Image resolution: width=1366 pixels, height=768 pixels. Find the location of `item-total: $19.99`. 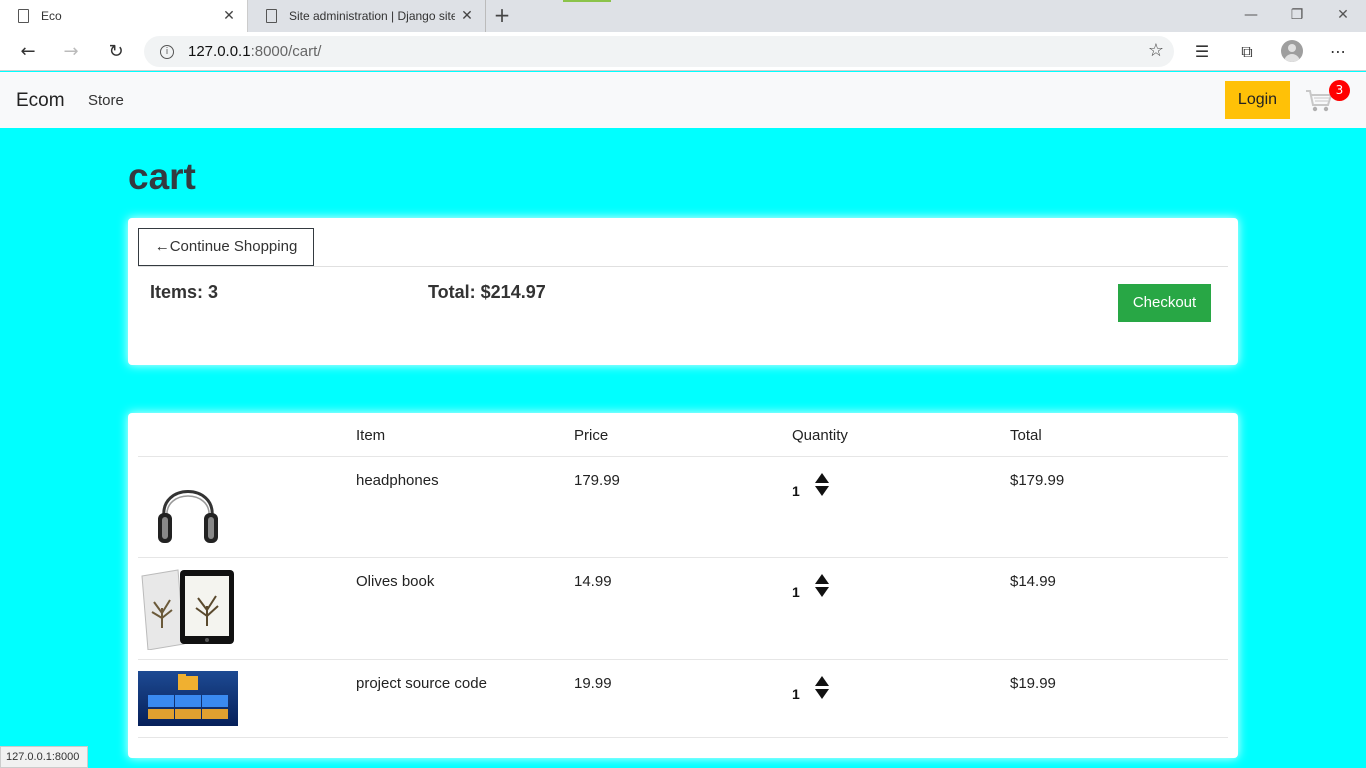

item-total: $19.99 is located at coordinates (1033, 683).